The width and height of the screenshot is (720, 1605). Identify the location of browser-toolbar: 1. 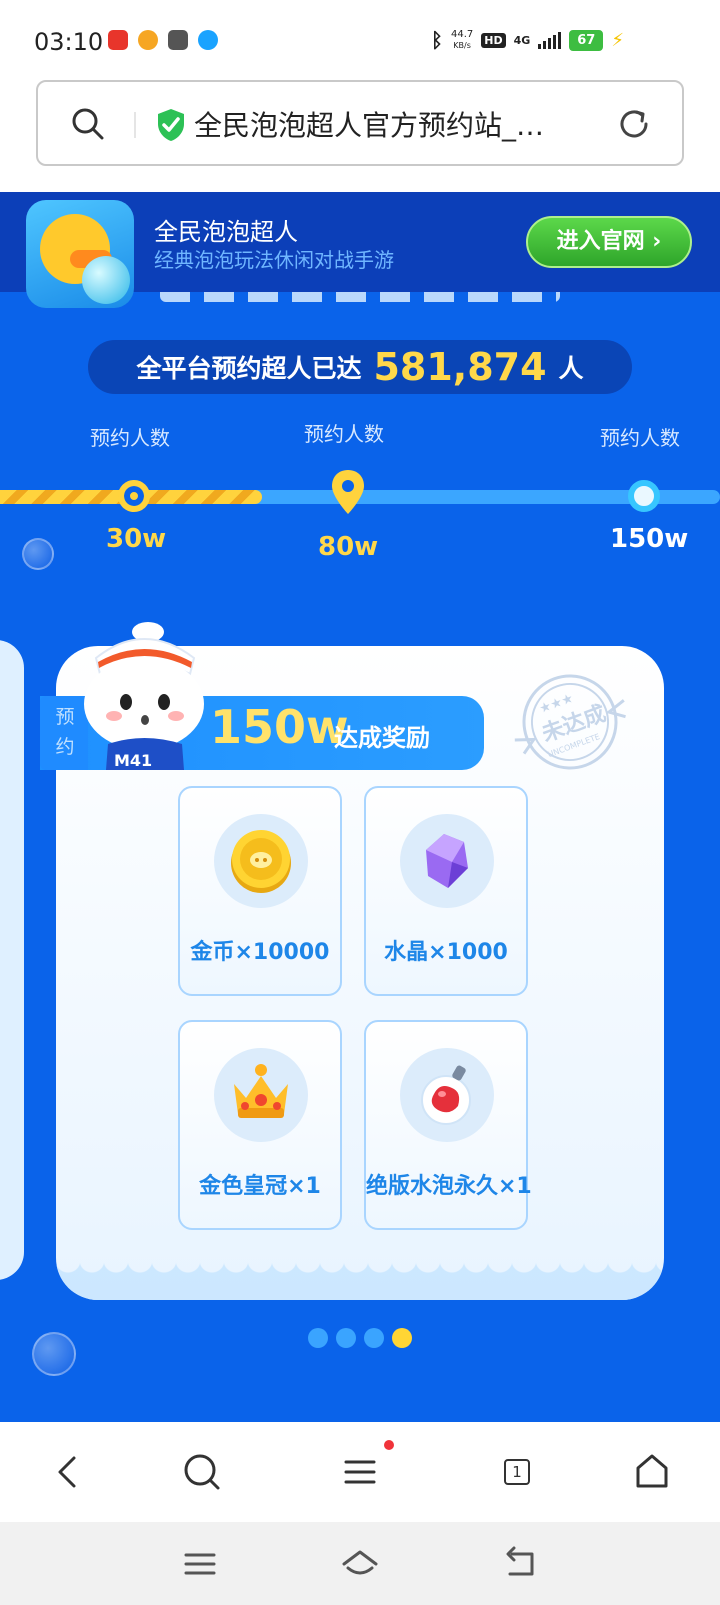
(360, 1472).